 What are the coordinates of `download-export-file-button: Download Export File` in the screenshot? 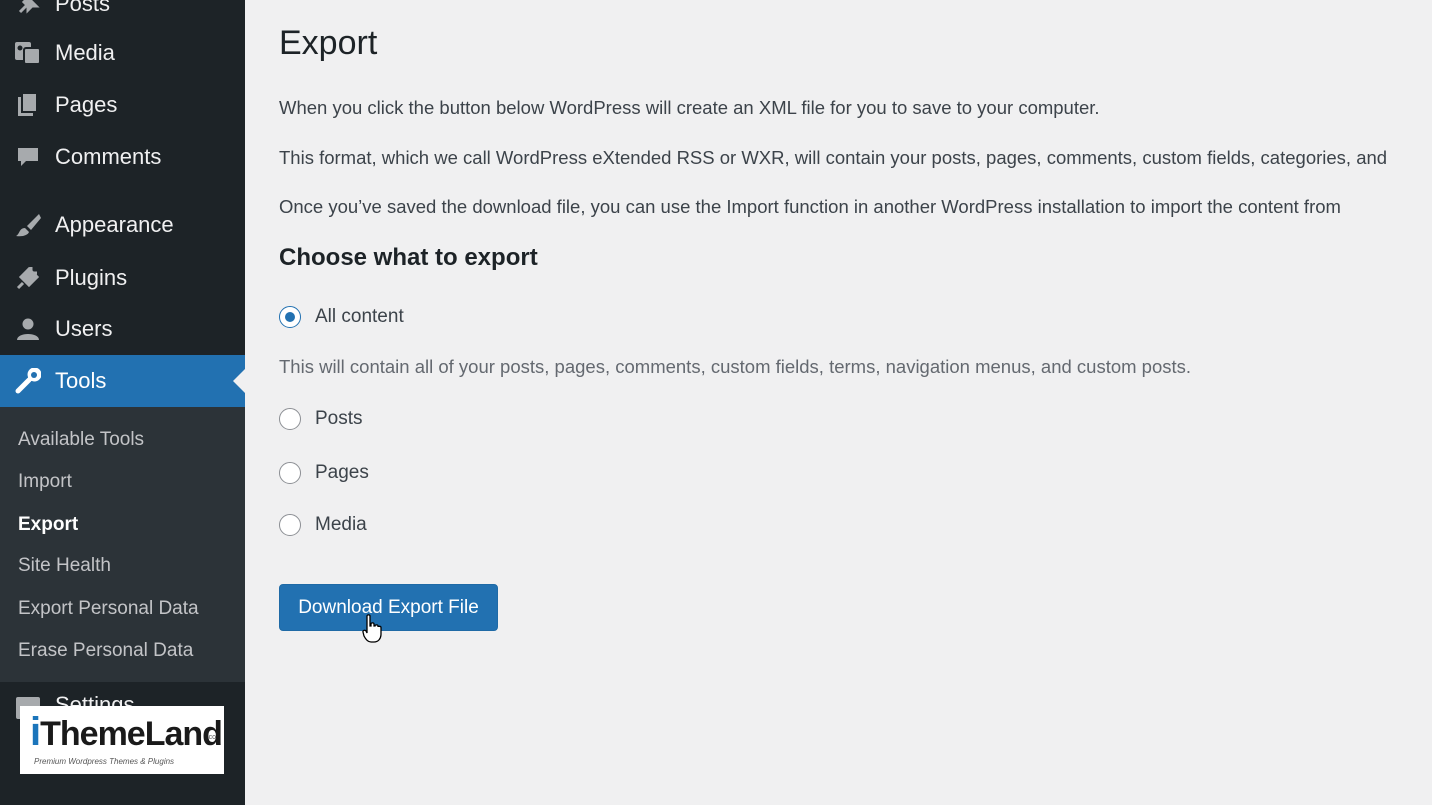 It's located at (388, 607).